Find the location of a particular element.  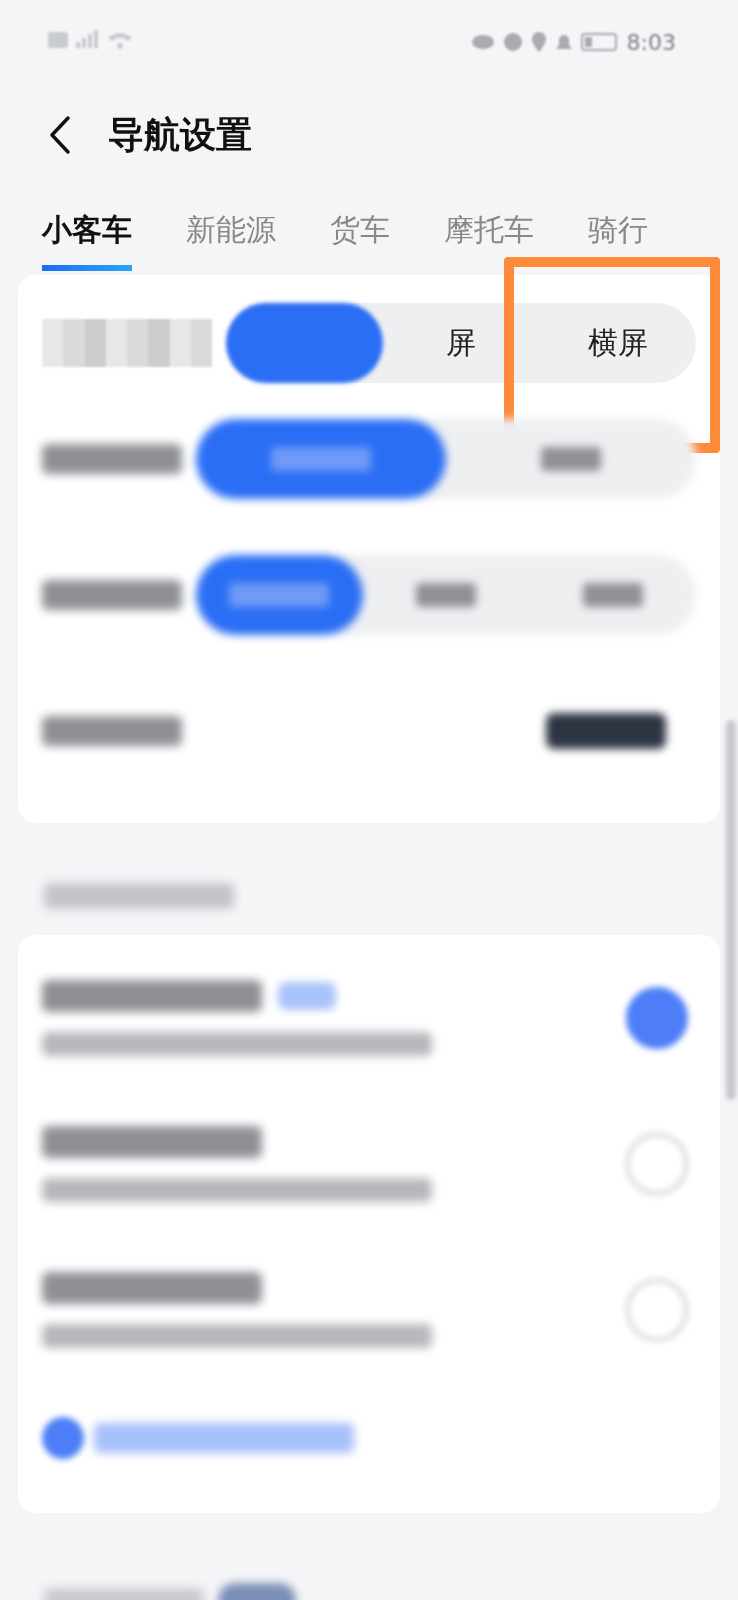

pixelated-option is located at coordinates (304, 343).